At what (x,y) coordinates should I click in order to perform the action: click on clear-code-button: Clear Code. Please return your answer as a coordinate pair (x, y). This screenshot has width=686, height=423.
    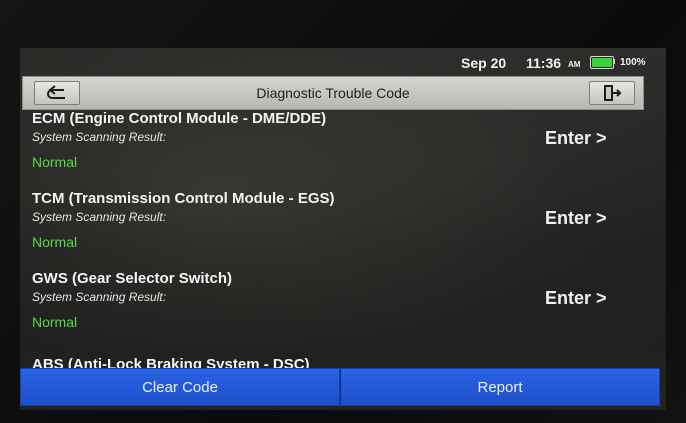
    Looking at the image, I should click on (180, 387).